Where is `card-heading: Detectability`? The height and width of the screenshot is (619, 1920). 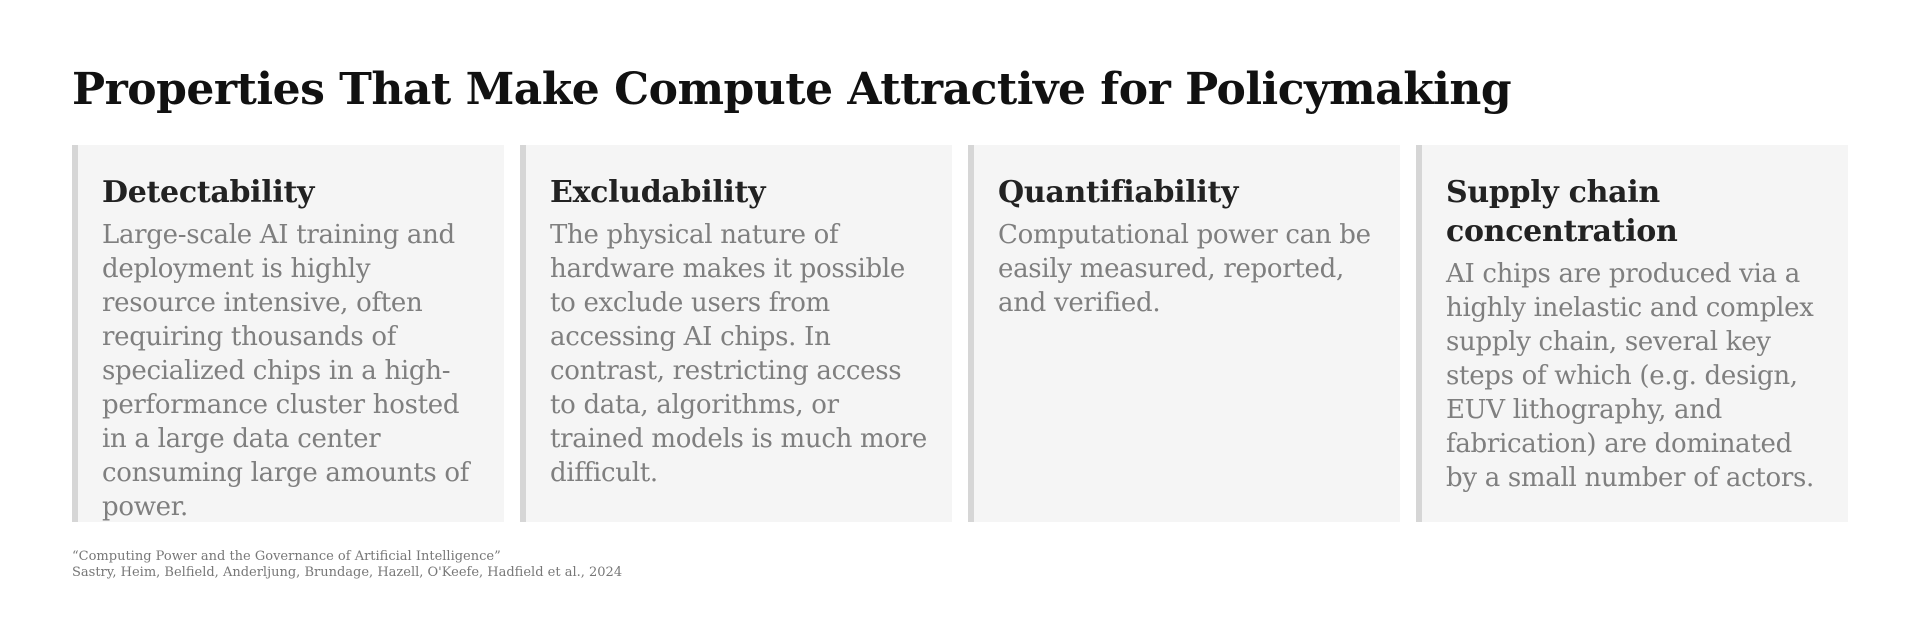
card-heading: Detectability is located at coordinates (208, 192).